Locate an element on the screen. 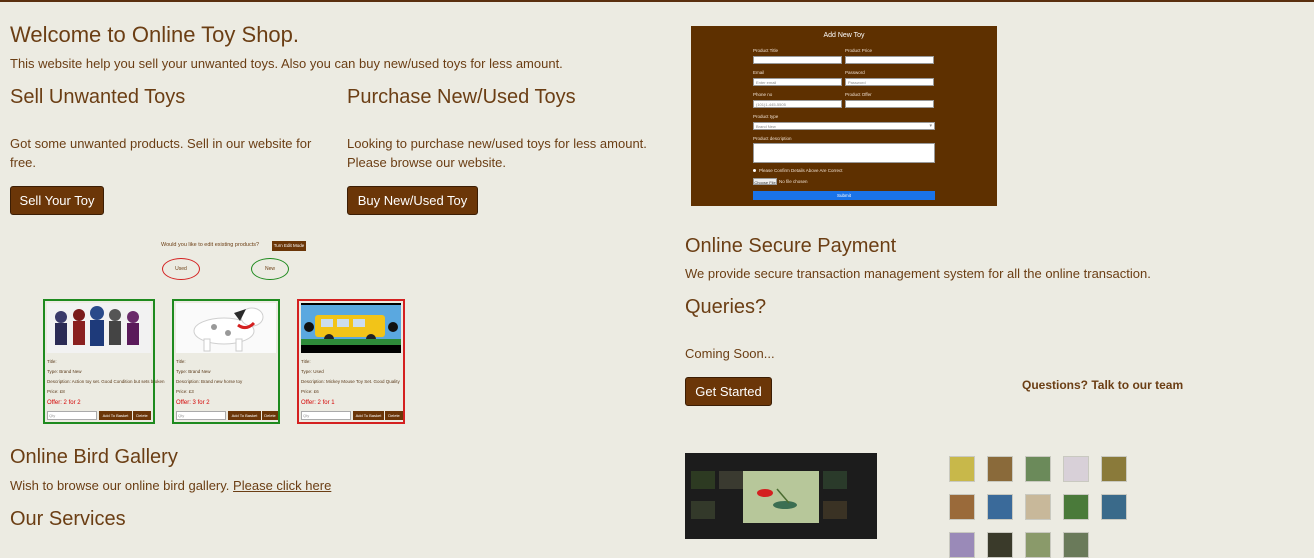 This screenshot has width=1314, height=558. bird-gallery-heading: Online Bird Gallery is located at coordinates (94, 457).